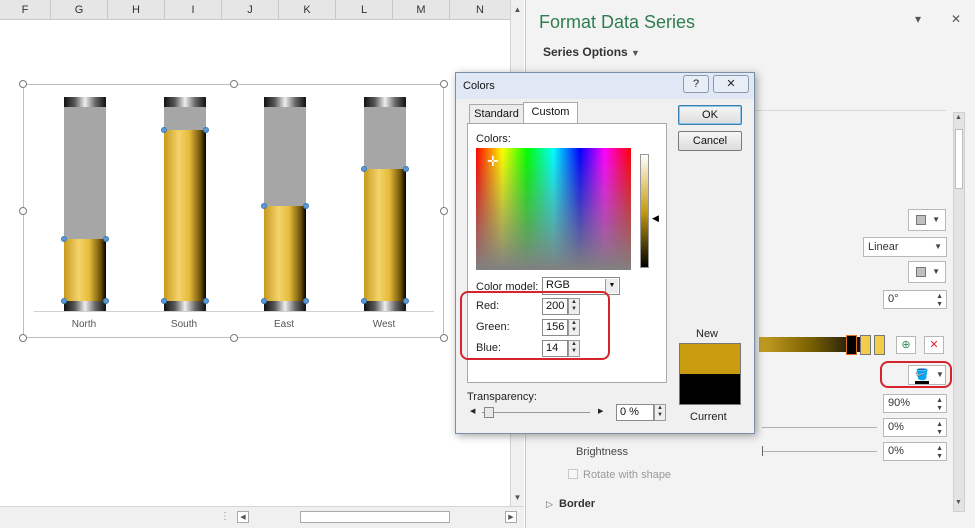  Describe the element at coordinates (605, 86) in the screenshot. I see `dialog-titlebar: Colors ? ✕` at that location.